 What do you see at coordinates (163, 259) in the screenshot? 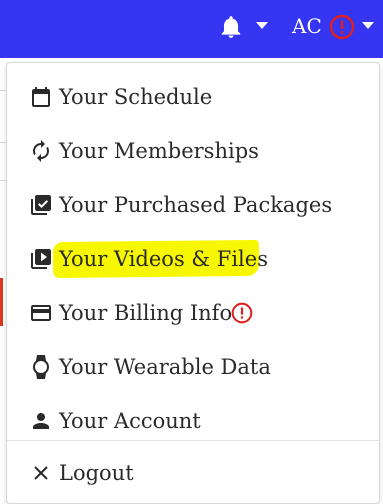
I see `menu-item-label: Your Videos & Files` at bounding box center [163, 259].